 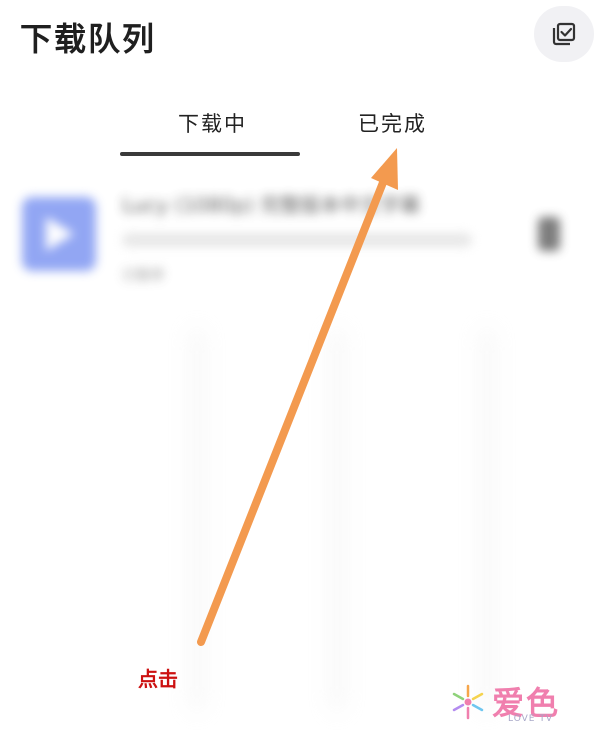 I want to click on pause-icon, so click(x=549, y=234).